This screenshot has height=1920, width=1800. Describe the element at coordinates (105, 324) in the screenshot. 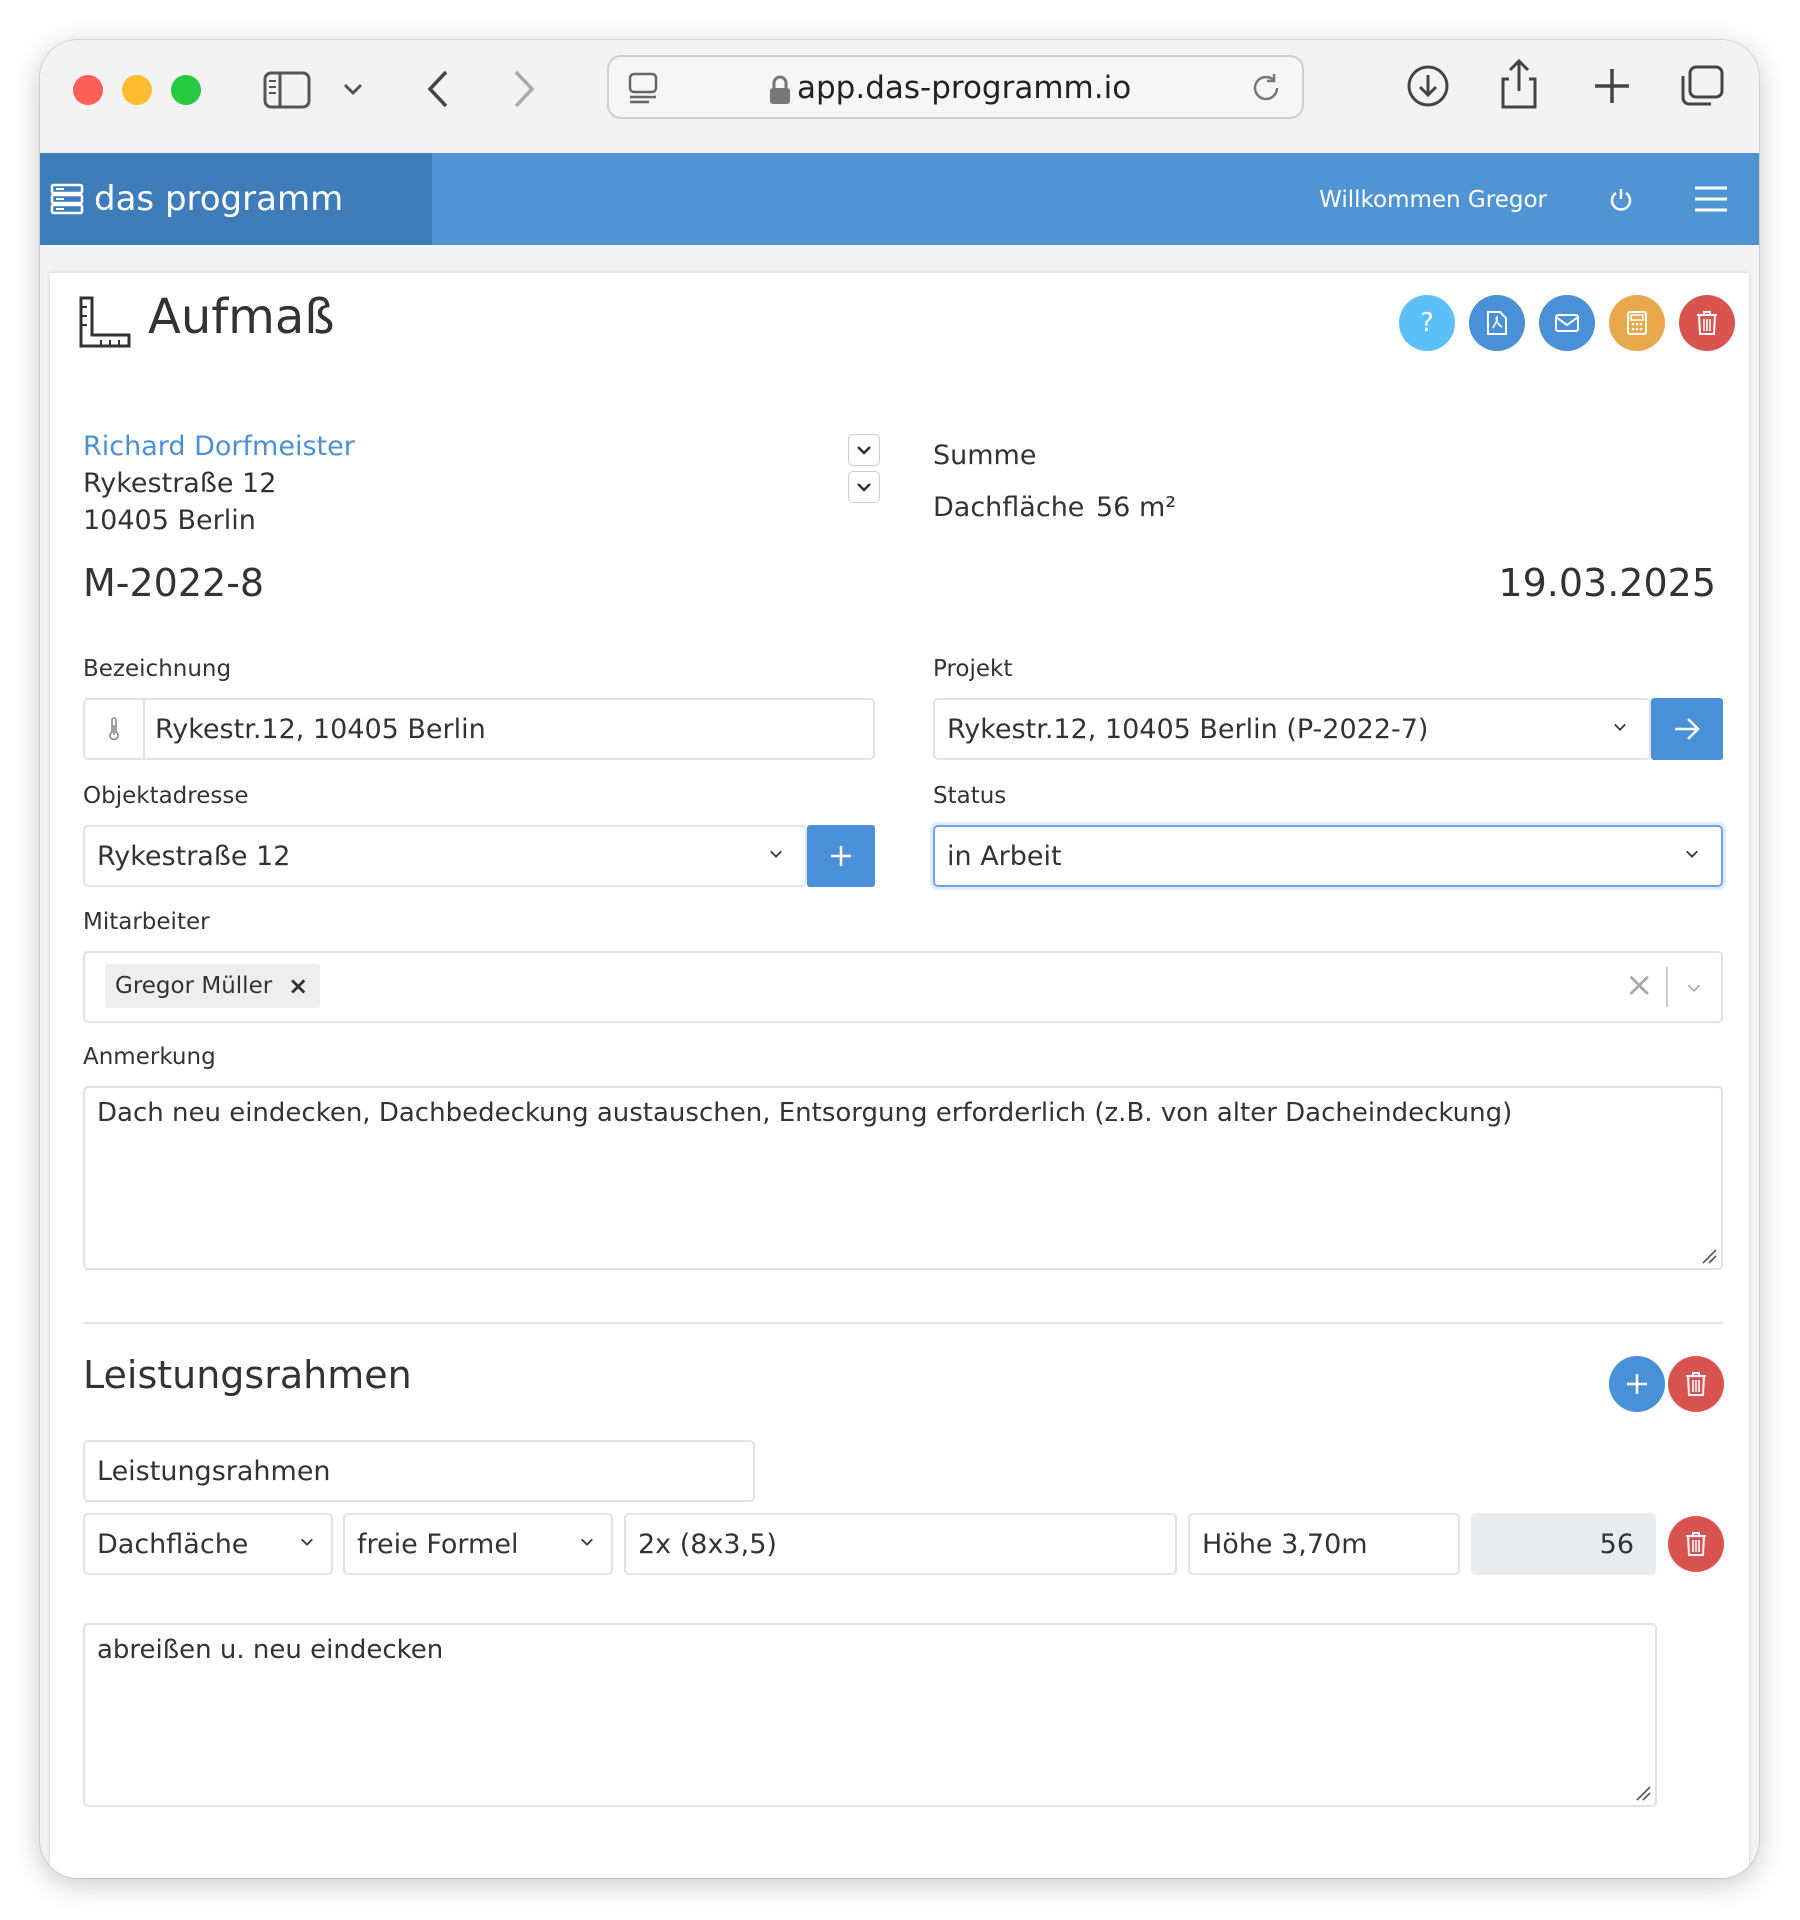

I see `ruler-icon` at that location.